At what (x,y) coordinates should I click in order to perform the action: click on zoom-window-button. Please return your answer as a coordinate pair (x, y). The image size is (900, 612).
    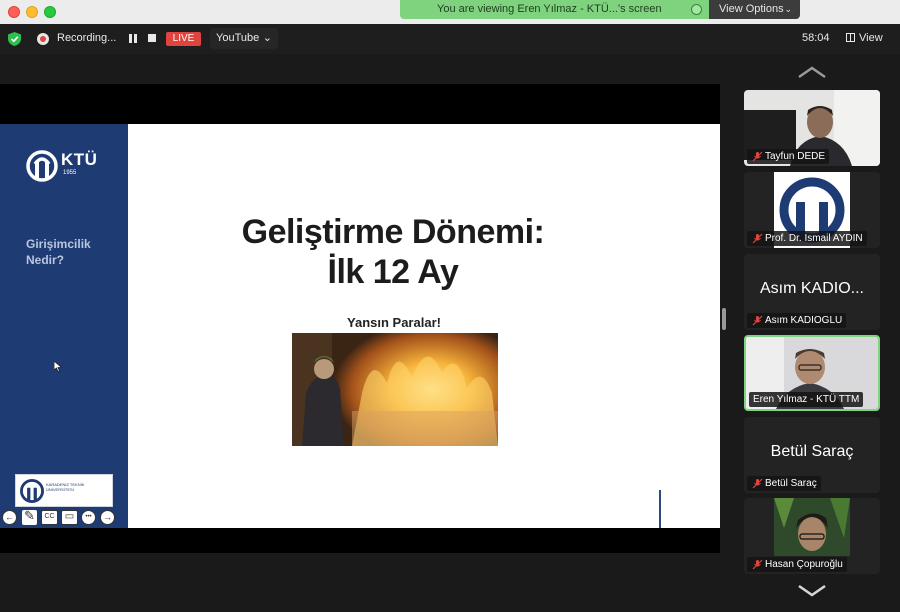
    Looking at the image, I should click on (50, 12).